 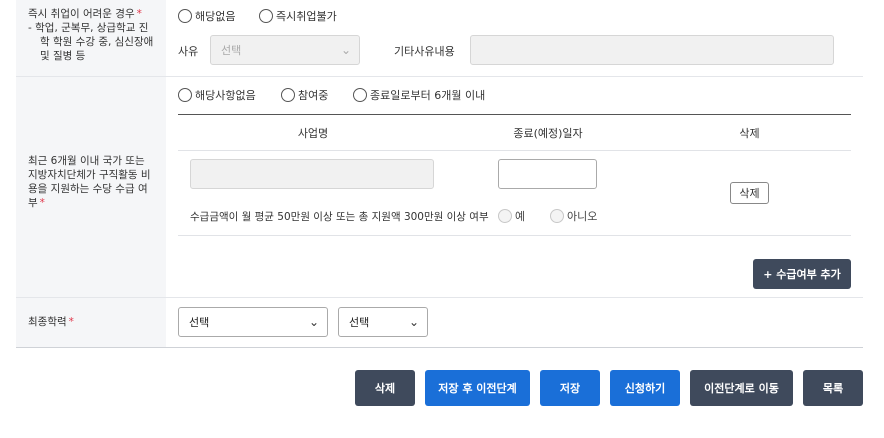 I want to click on submit-button: 신청하기, so click(x=645, y=388).